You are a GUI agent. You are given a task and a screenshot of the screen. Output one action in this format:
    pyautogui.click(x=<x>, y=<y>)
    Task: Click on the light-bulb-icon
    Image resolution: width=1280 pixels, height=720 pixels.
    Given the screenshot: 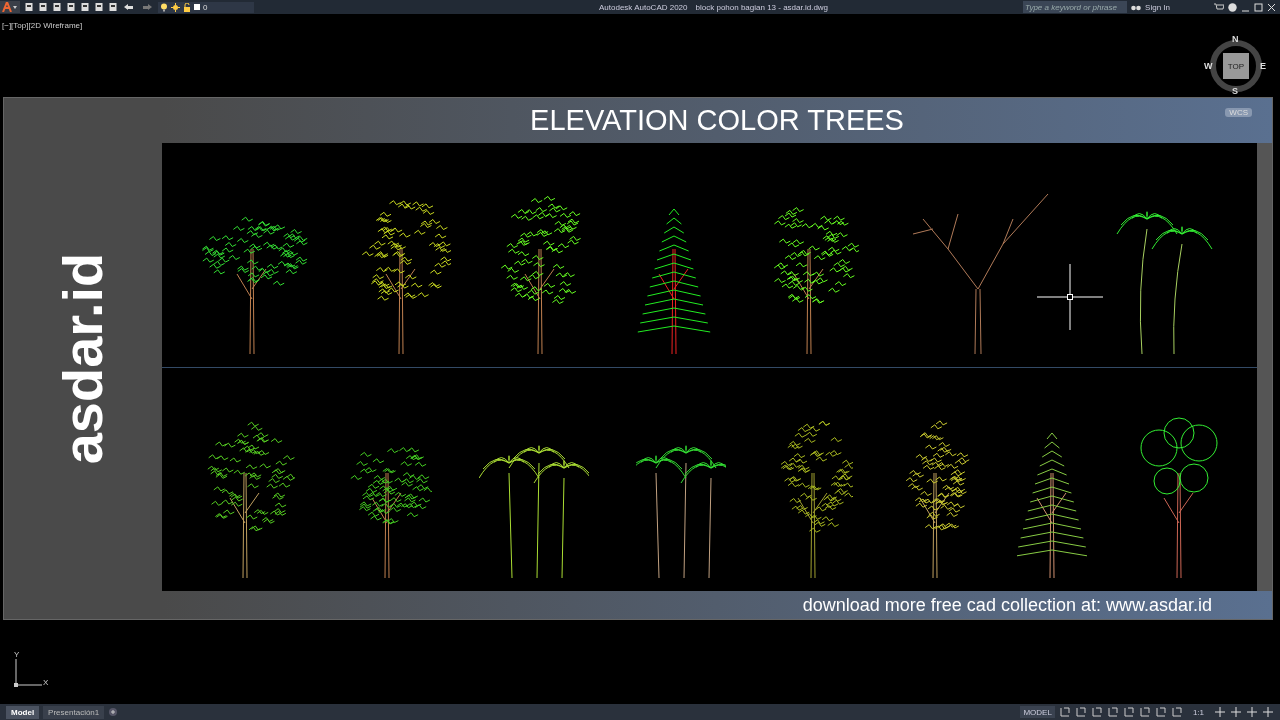 What is the action you would take?
    pyautogui.click(x=164, y=7)
    